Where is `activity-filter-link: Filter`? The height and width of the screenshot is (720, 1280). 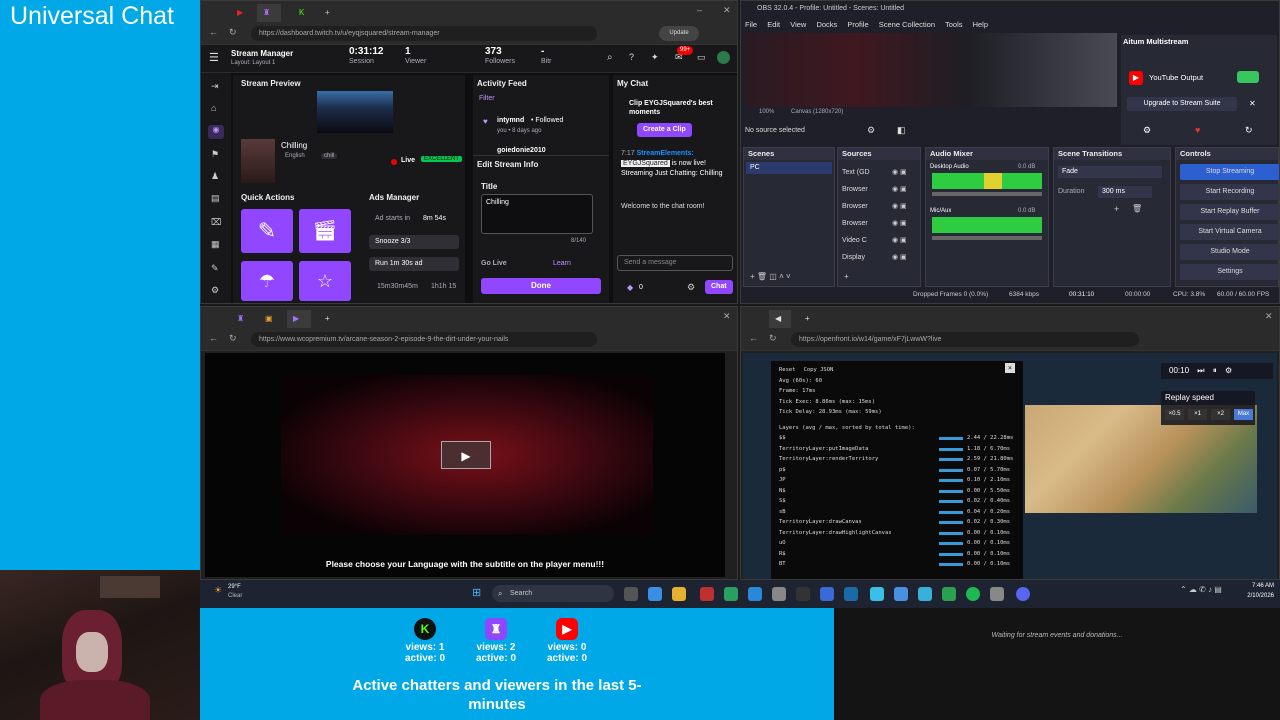 activity-filter-link: Filter is located at coordinates (487, 98).